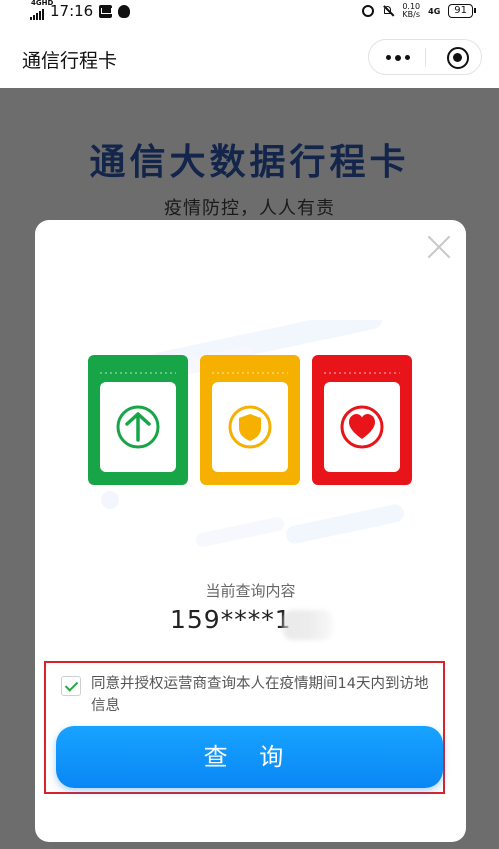  Describe the element at coordinates (249, 11) in the screenshot. I see `status-bar: 4GHD 17:16 0.10 KB/s 4G 91` at that location.